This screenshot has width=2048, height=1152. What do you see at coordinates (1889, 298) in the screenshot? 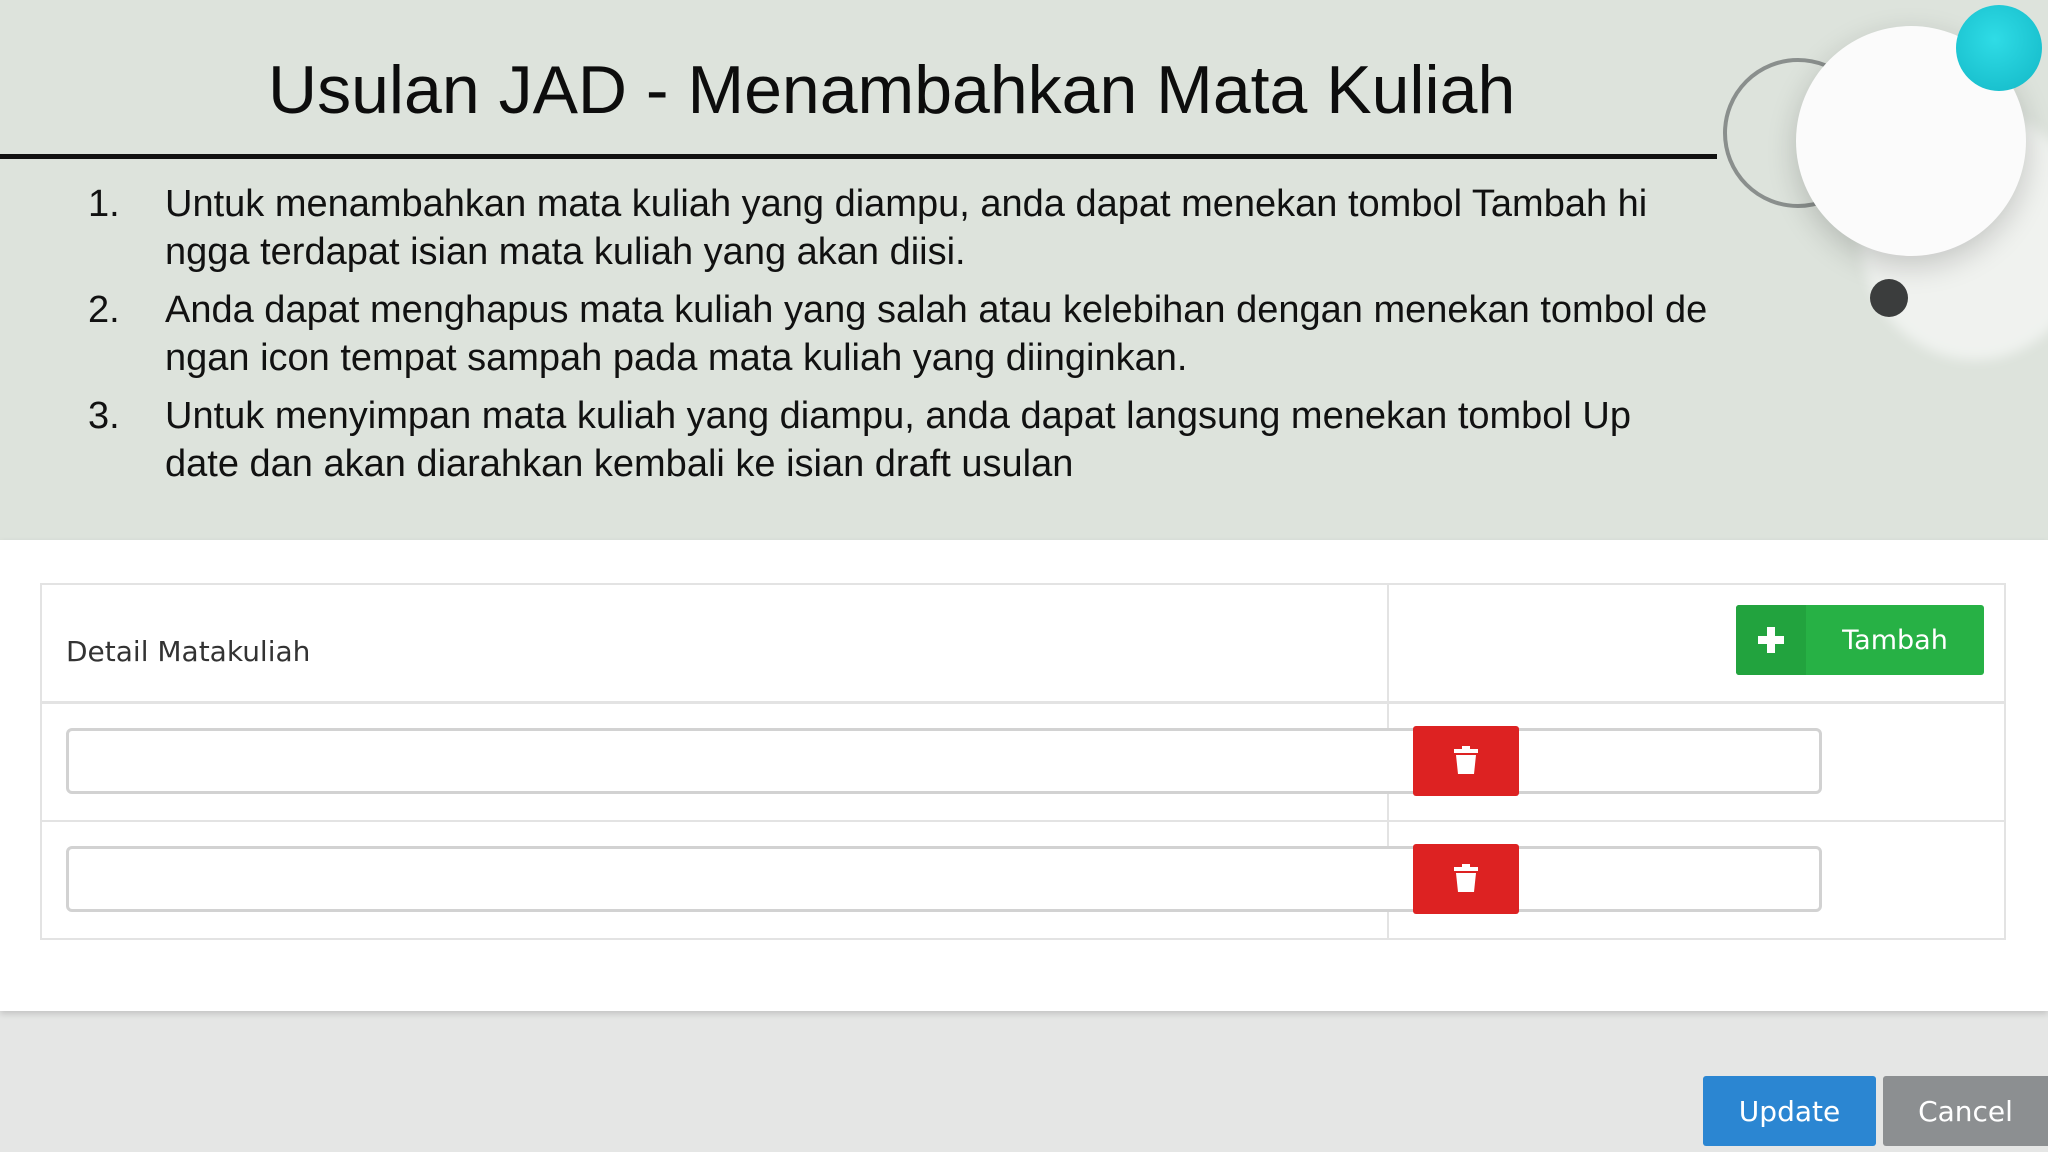
I see `decorative-dot` at bounding box center [1889, 298].